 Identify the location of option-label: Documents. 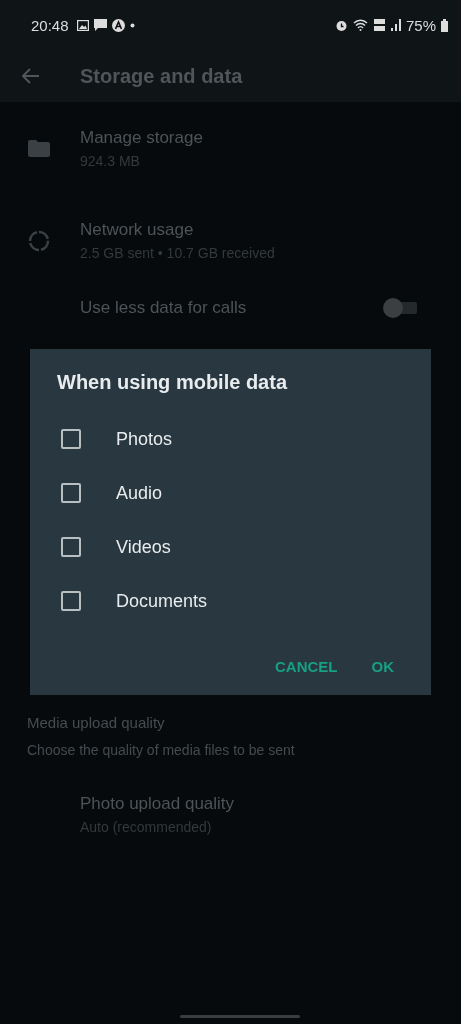
(162, 601).